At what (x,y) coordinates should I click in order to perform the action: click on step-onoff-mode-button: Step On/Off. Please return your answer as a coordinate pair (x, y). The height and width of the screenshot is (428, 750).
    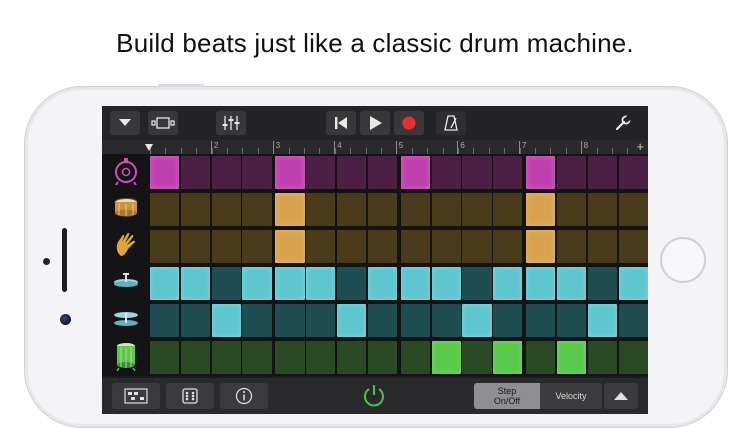
    Looking at the image, I should click on (507, 396).